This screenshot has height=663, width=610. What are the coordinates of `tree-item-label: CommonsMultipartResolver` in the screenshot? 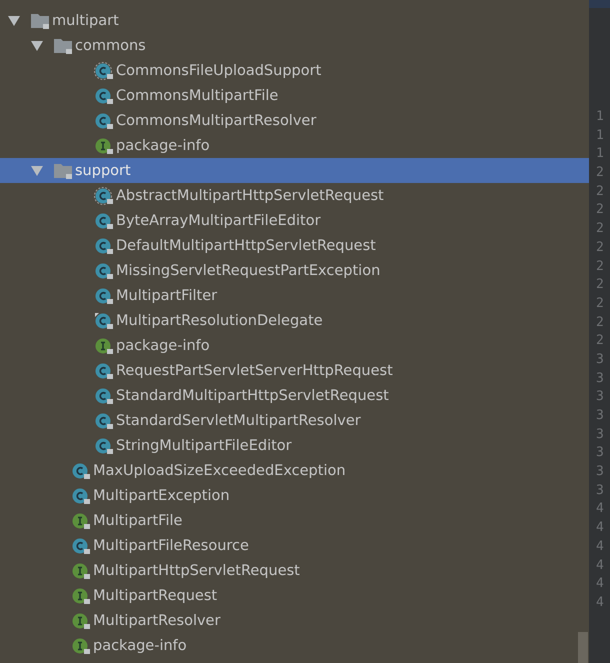 It's located at (216, 121).